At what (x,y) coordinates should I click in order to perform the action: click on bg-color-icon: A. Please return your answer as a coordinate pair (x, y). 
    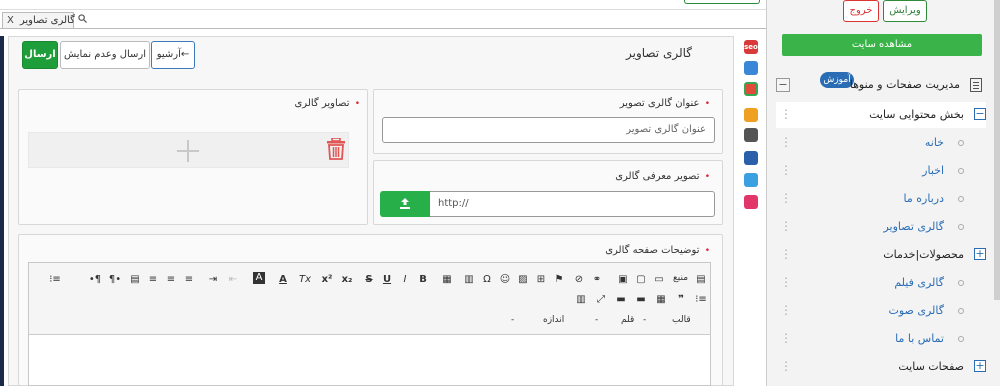
    Looking at the image, I should click on (259, 278).